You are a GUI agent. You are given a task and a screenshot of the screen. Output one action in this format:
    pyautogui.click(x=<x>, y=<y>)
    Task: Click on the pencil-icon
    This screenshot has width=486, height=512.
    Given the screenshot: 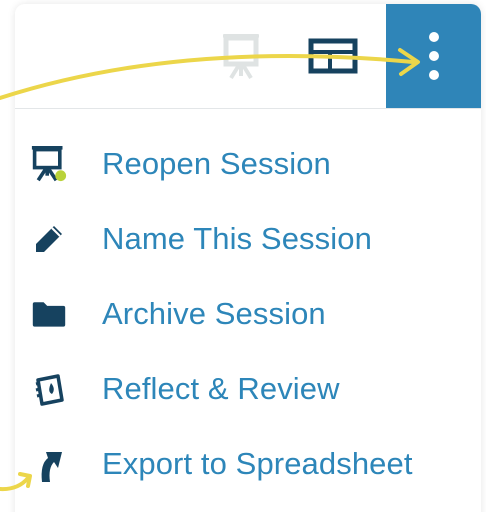 What is the action you would take?
    pyautogui.click(x=49, y=239)
    